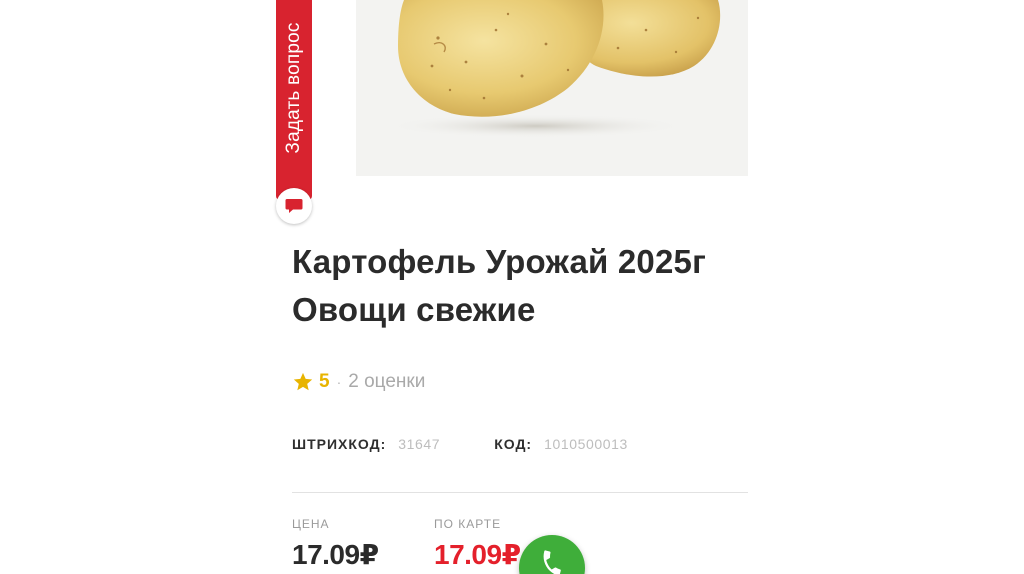  Describe the element at coordinates (324, 381) in the screenshot. I see `rating-score: 5` at that location.